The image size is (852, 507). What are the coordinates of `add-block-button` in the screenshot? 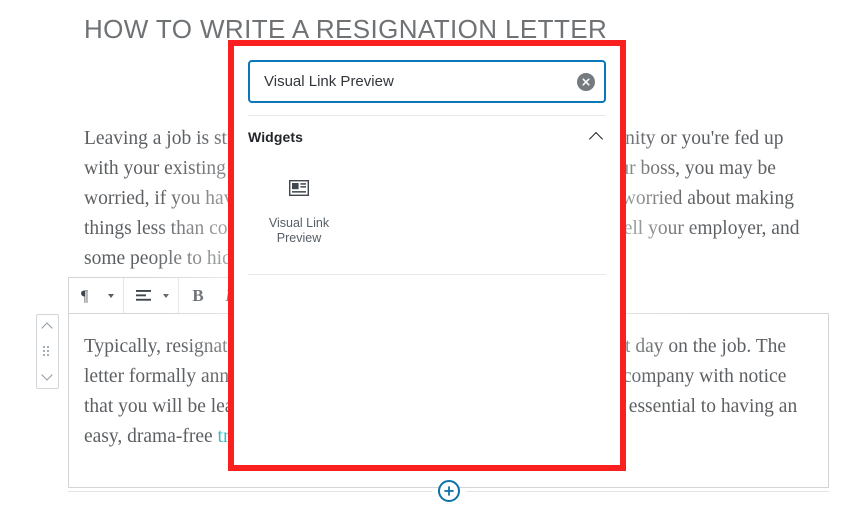 It's located at (448, 491).